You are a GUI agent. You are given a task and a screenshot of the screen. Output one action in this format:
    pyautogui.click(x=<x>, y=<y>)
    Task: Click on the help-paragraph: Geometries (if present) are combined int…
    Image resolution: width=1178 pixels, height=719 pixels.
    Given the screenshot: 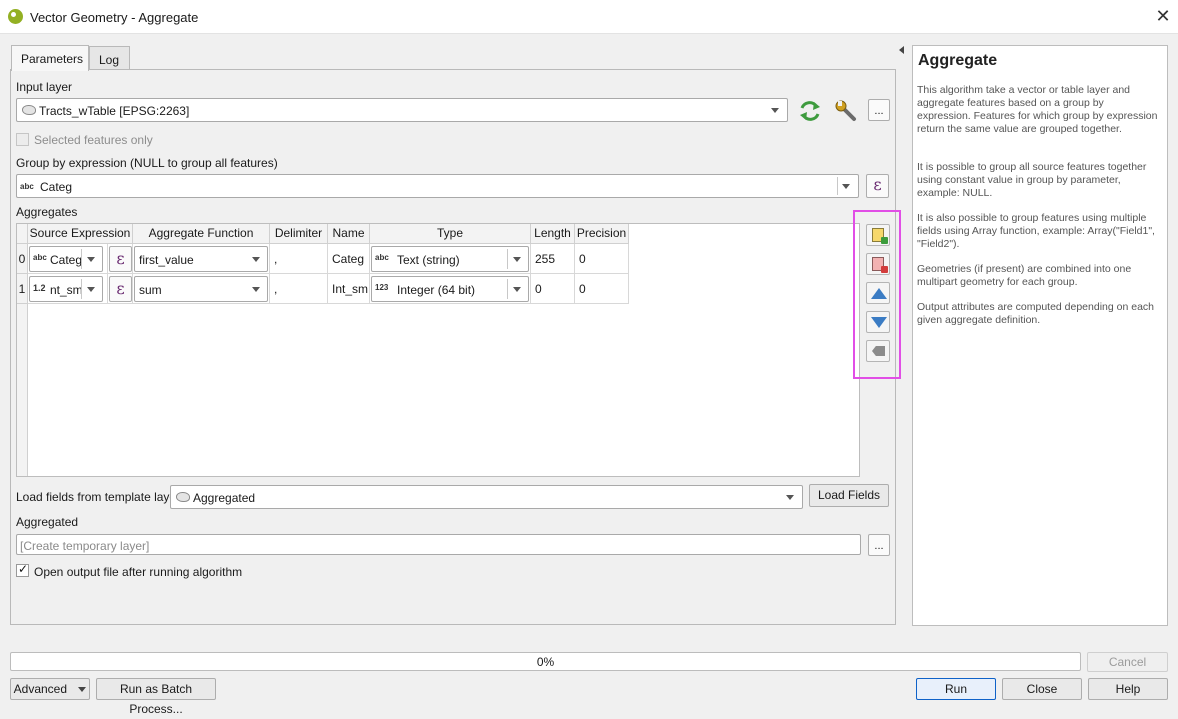 What is the action you would take?
    pyautogui.click(x=1024, y=275)
    